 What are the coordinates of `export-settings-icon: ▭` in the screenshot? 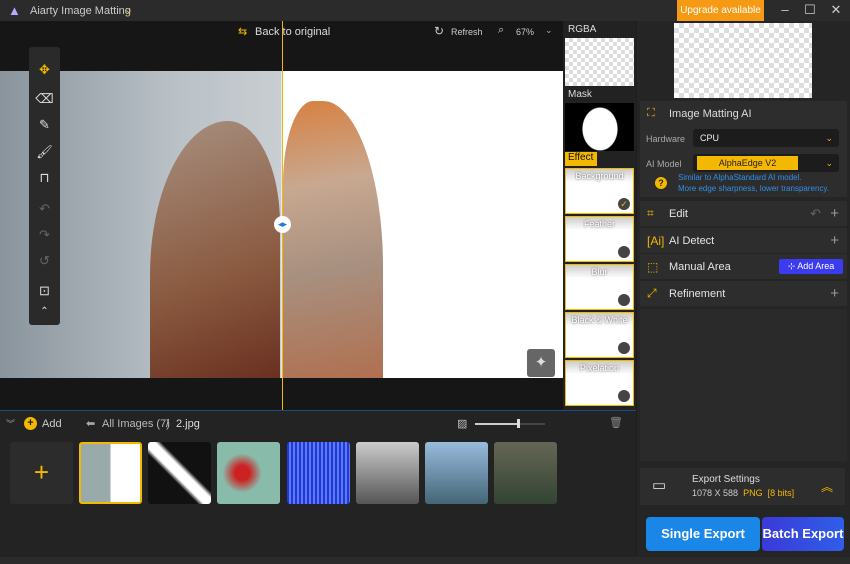 It's located at (659, 485).